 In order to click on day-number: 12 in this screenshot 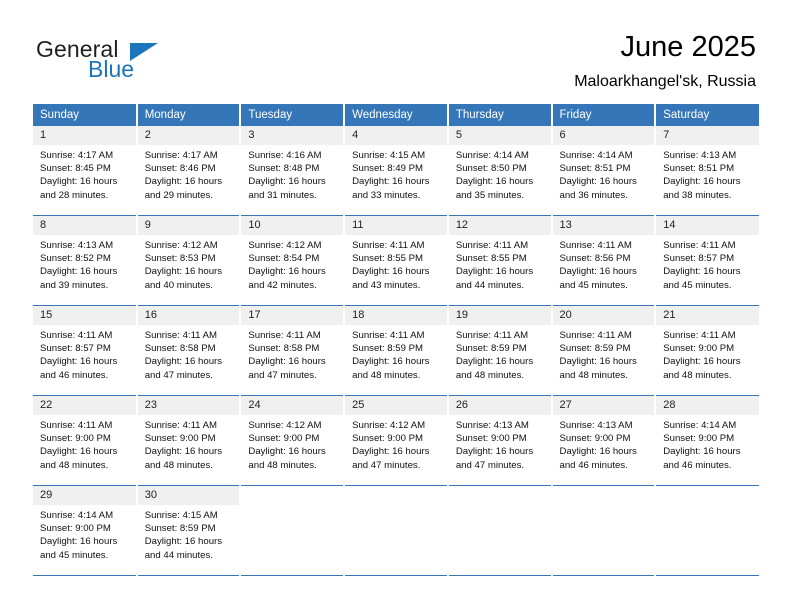, I will do `click(499, 225)`.